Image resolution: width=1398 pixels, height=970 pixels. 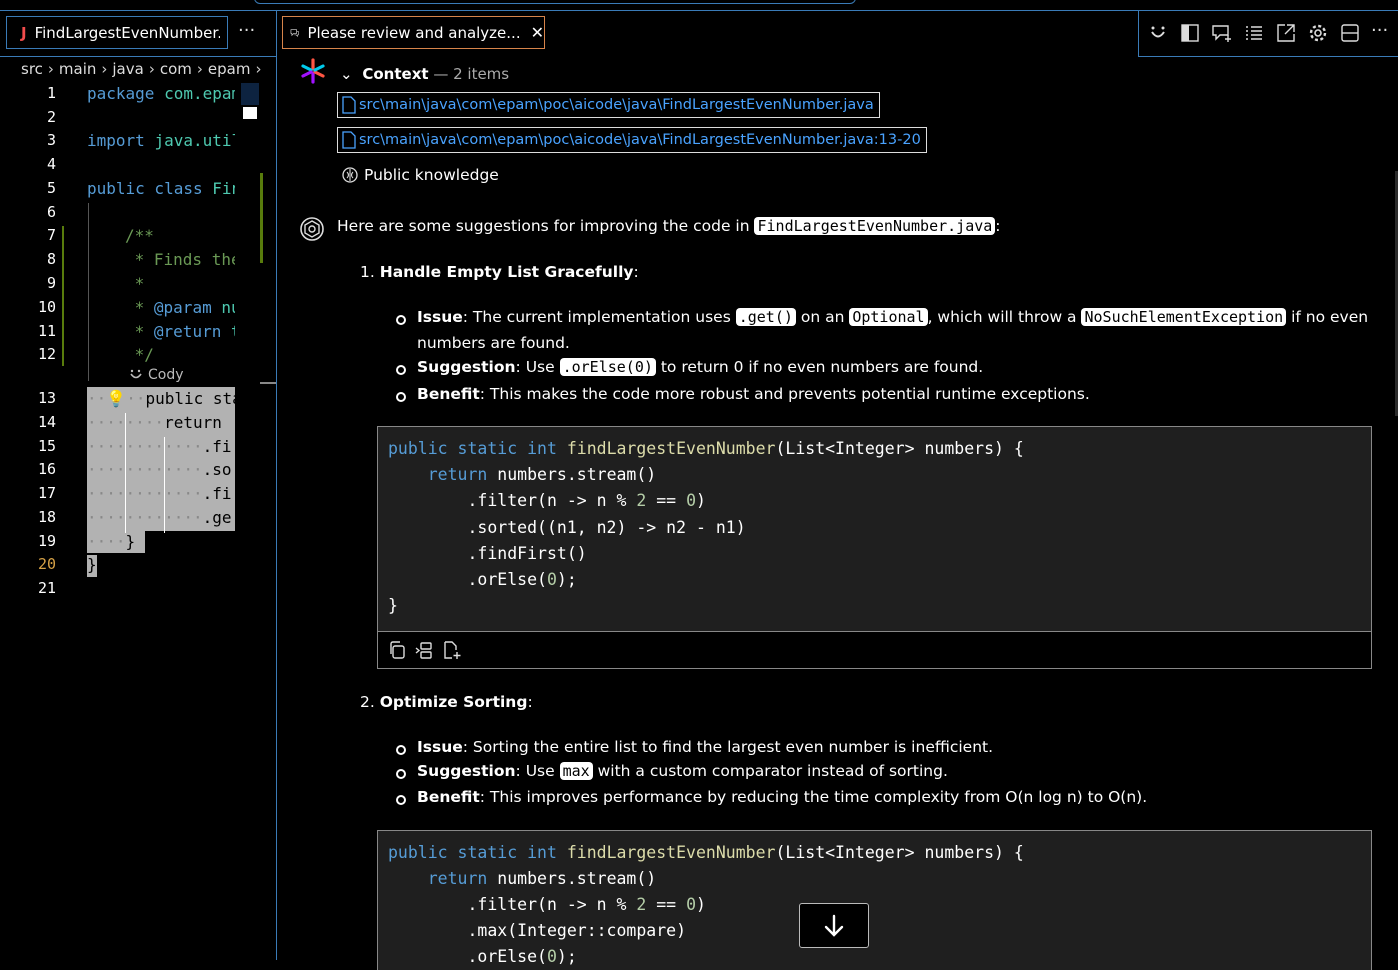 What do you see at coordinates (121, 140) in the screenshot?
I see `code-token: import` at bounding box center [121, 140].